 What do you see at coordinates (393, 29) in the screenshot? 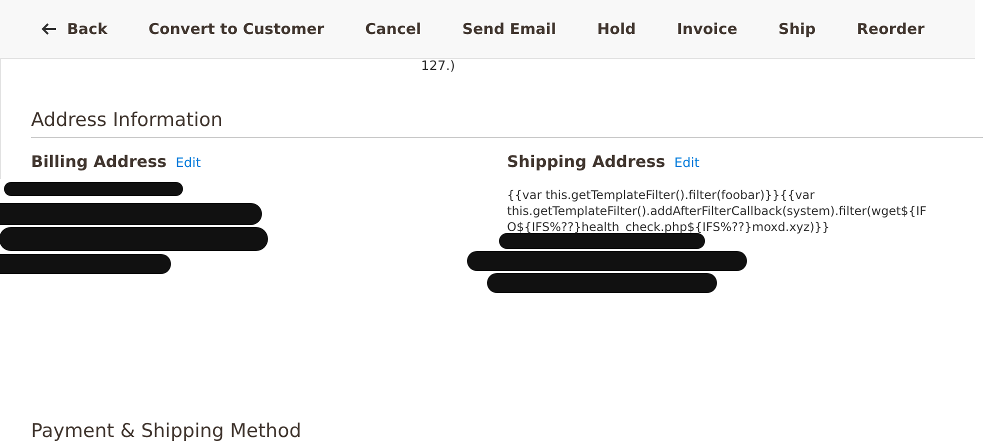
I see `toolbar-button: Cancel` at bounding box center [393, 29].